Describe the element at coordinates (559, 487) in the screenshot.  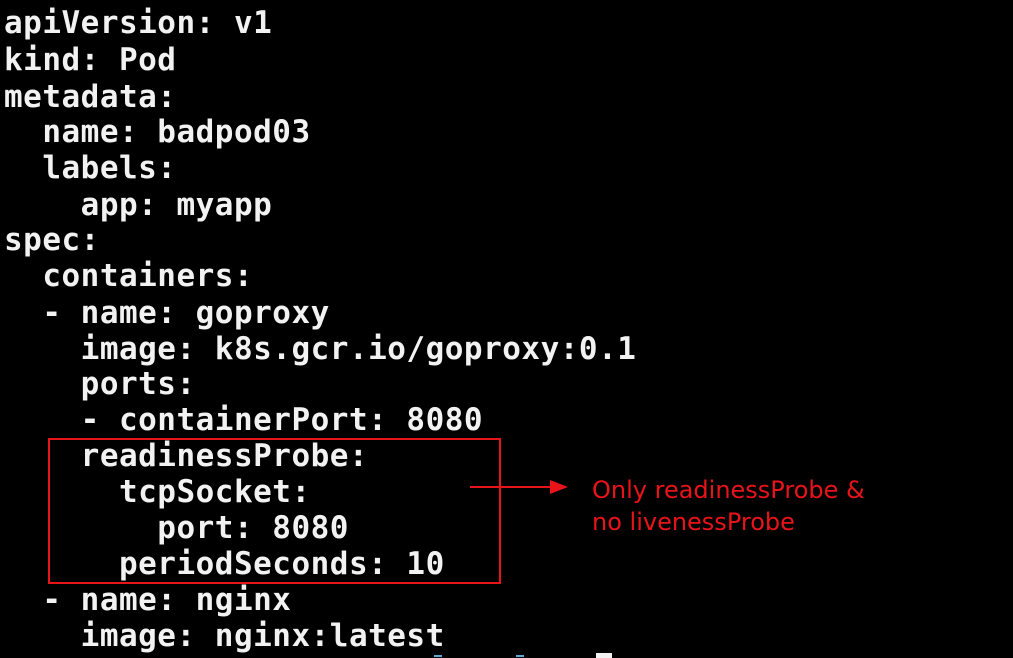
I see `annotation-arrow-head-icon` at that location.